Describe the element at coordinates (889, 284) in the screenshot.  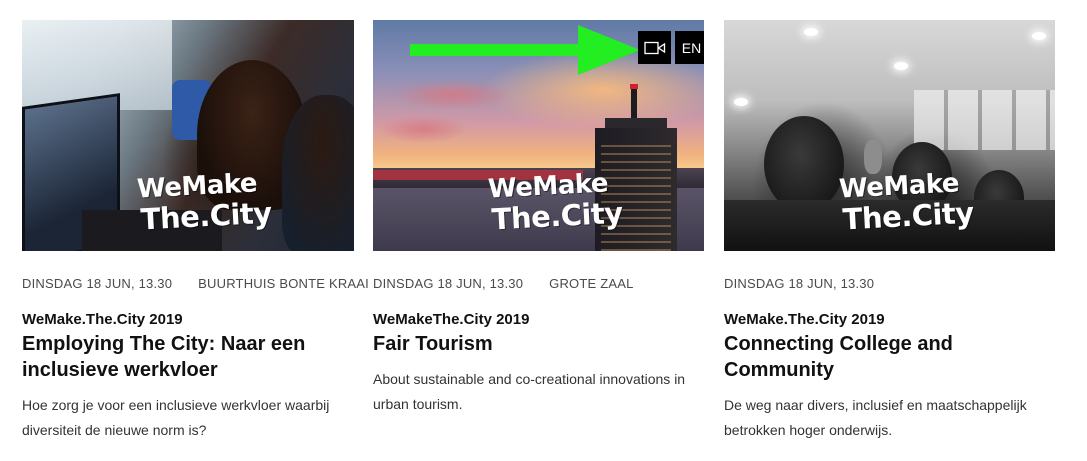
I see `event-meta: DINSDAG 18 JUN, 13.30` at that location.